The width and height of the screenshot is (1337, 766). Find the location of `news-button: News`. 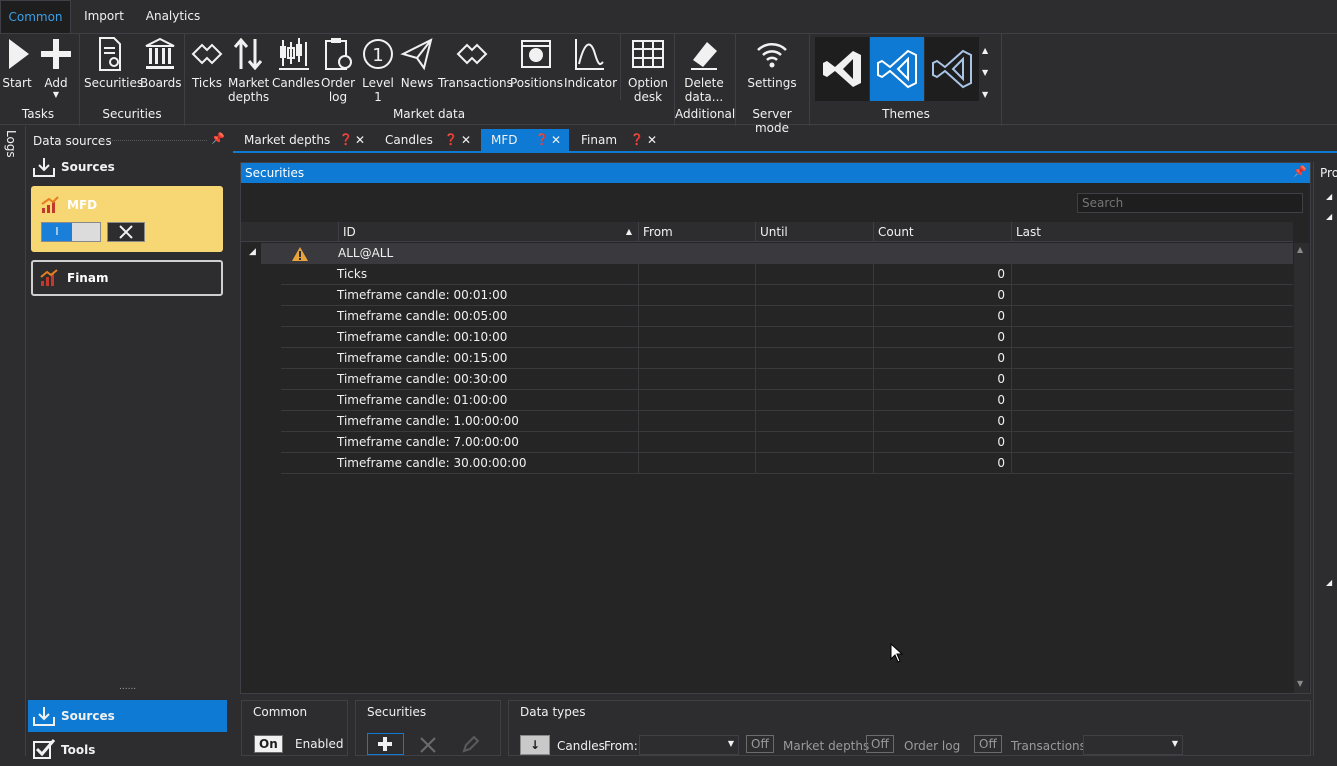

news-button: News is located at coordinates (417, 63).